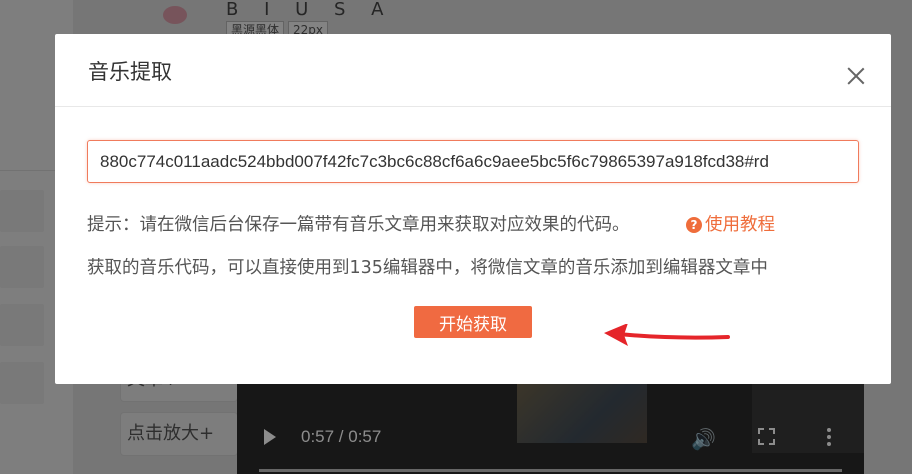 The height and width of the screenshot is (474, 912). What do you see at coordinates (667, 335) in the screenshot?
I see `red-arrow-annotation` at bounding box center [667, 335].